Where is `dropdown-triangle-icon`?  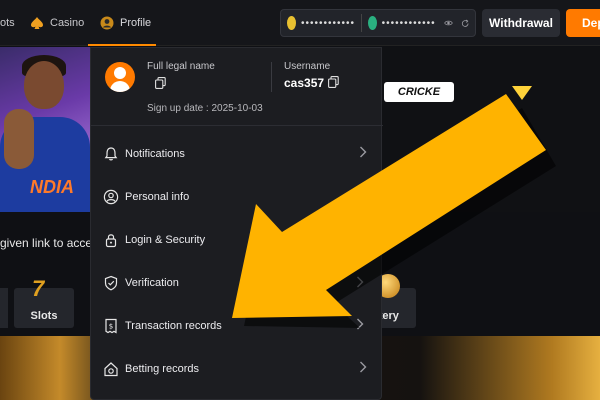
dropdown-triangle-icon is located at coordinates (522, 93).